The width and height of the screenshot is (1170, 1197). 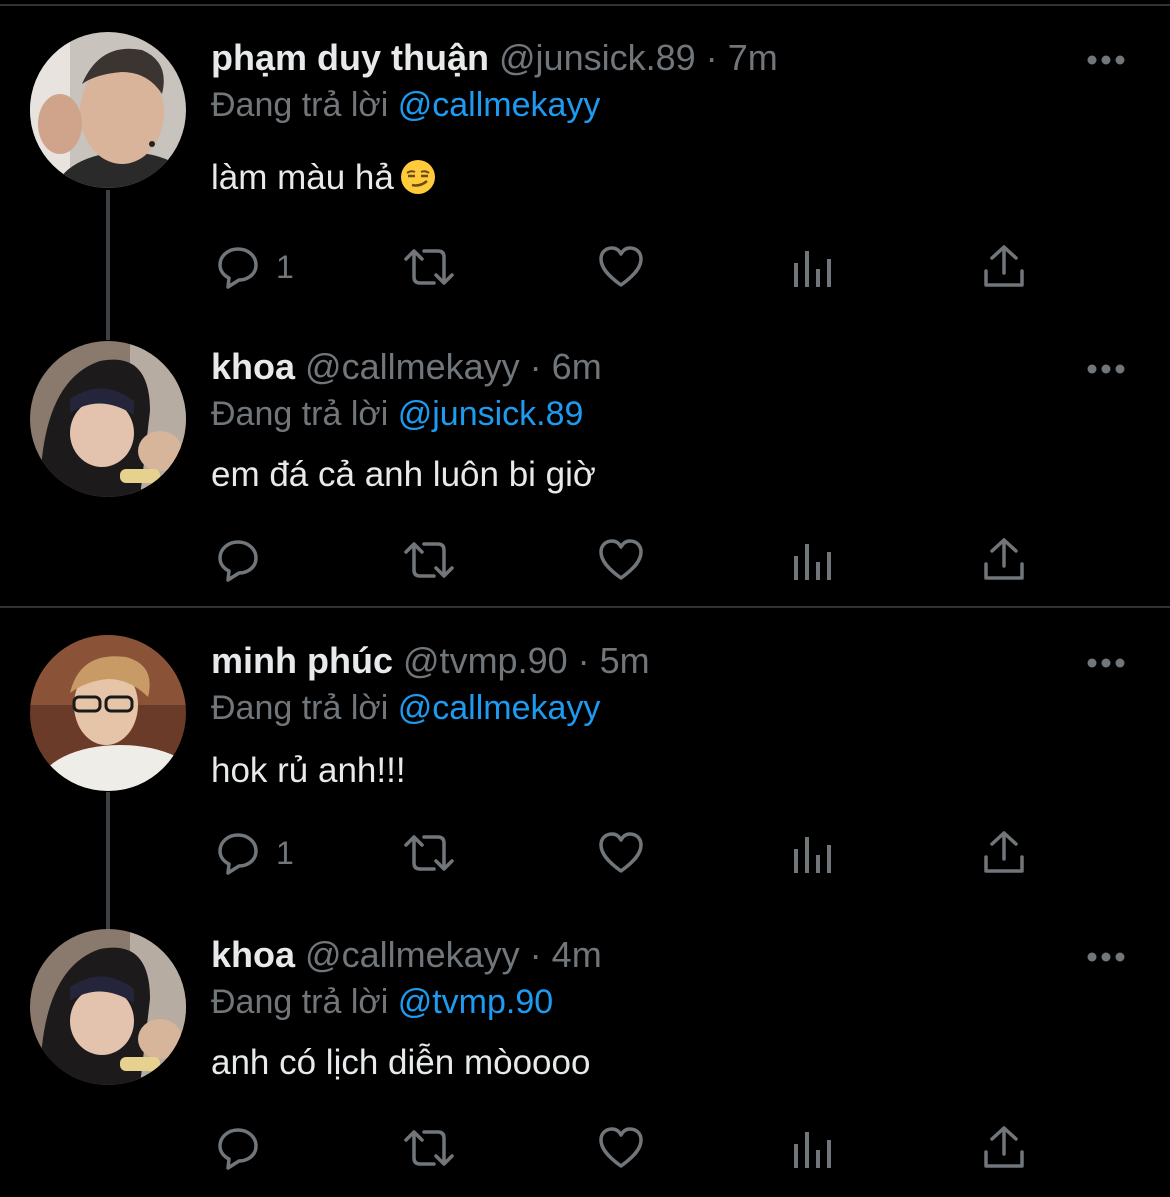 What do you see at coordinates (302, 660) in the screenshot?
I see `display-name: minh phúc` at bounding box center [302, 660].